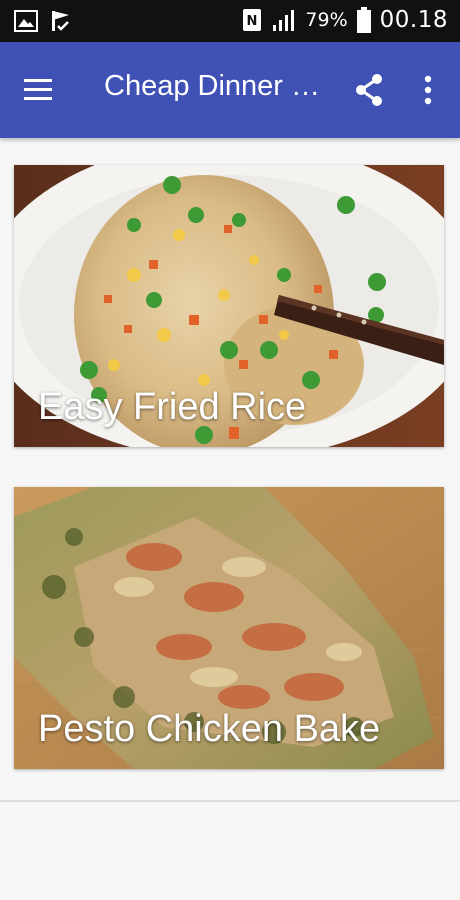  Describe the element at coordinates (230, 21) in the screenshot. I see `status-bar: N 79% 00.18` at that location.